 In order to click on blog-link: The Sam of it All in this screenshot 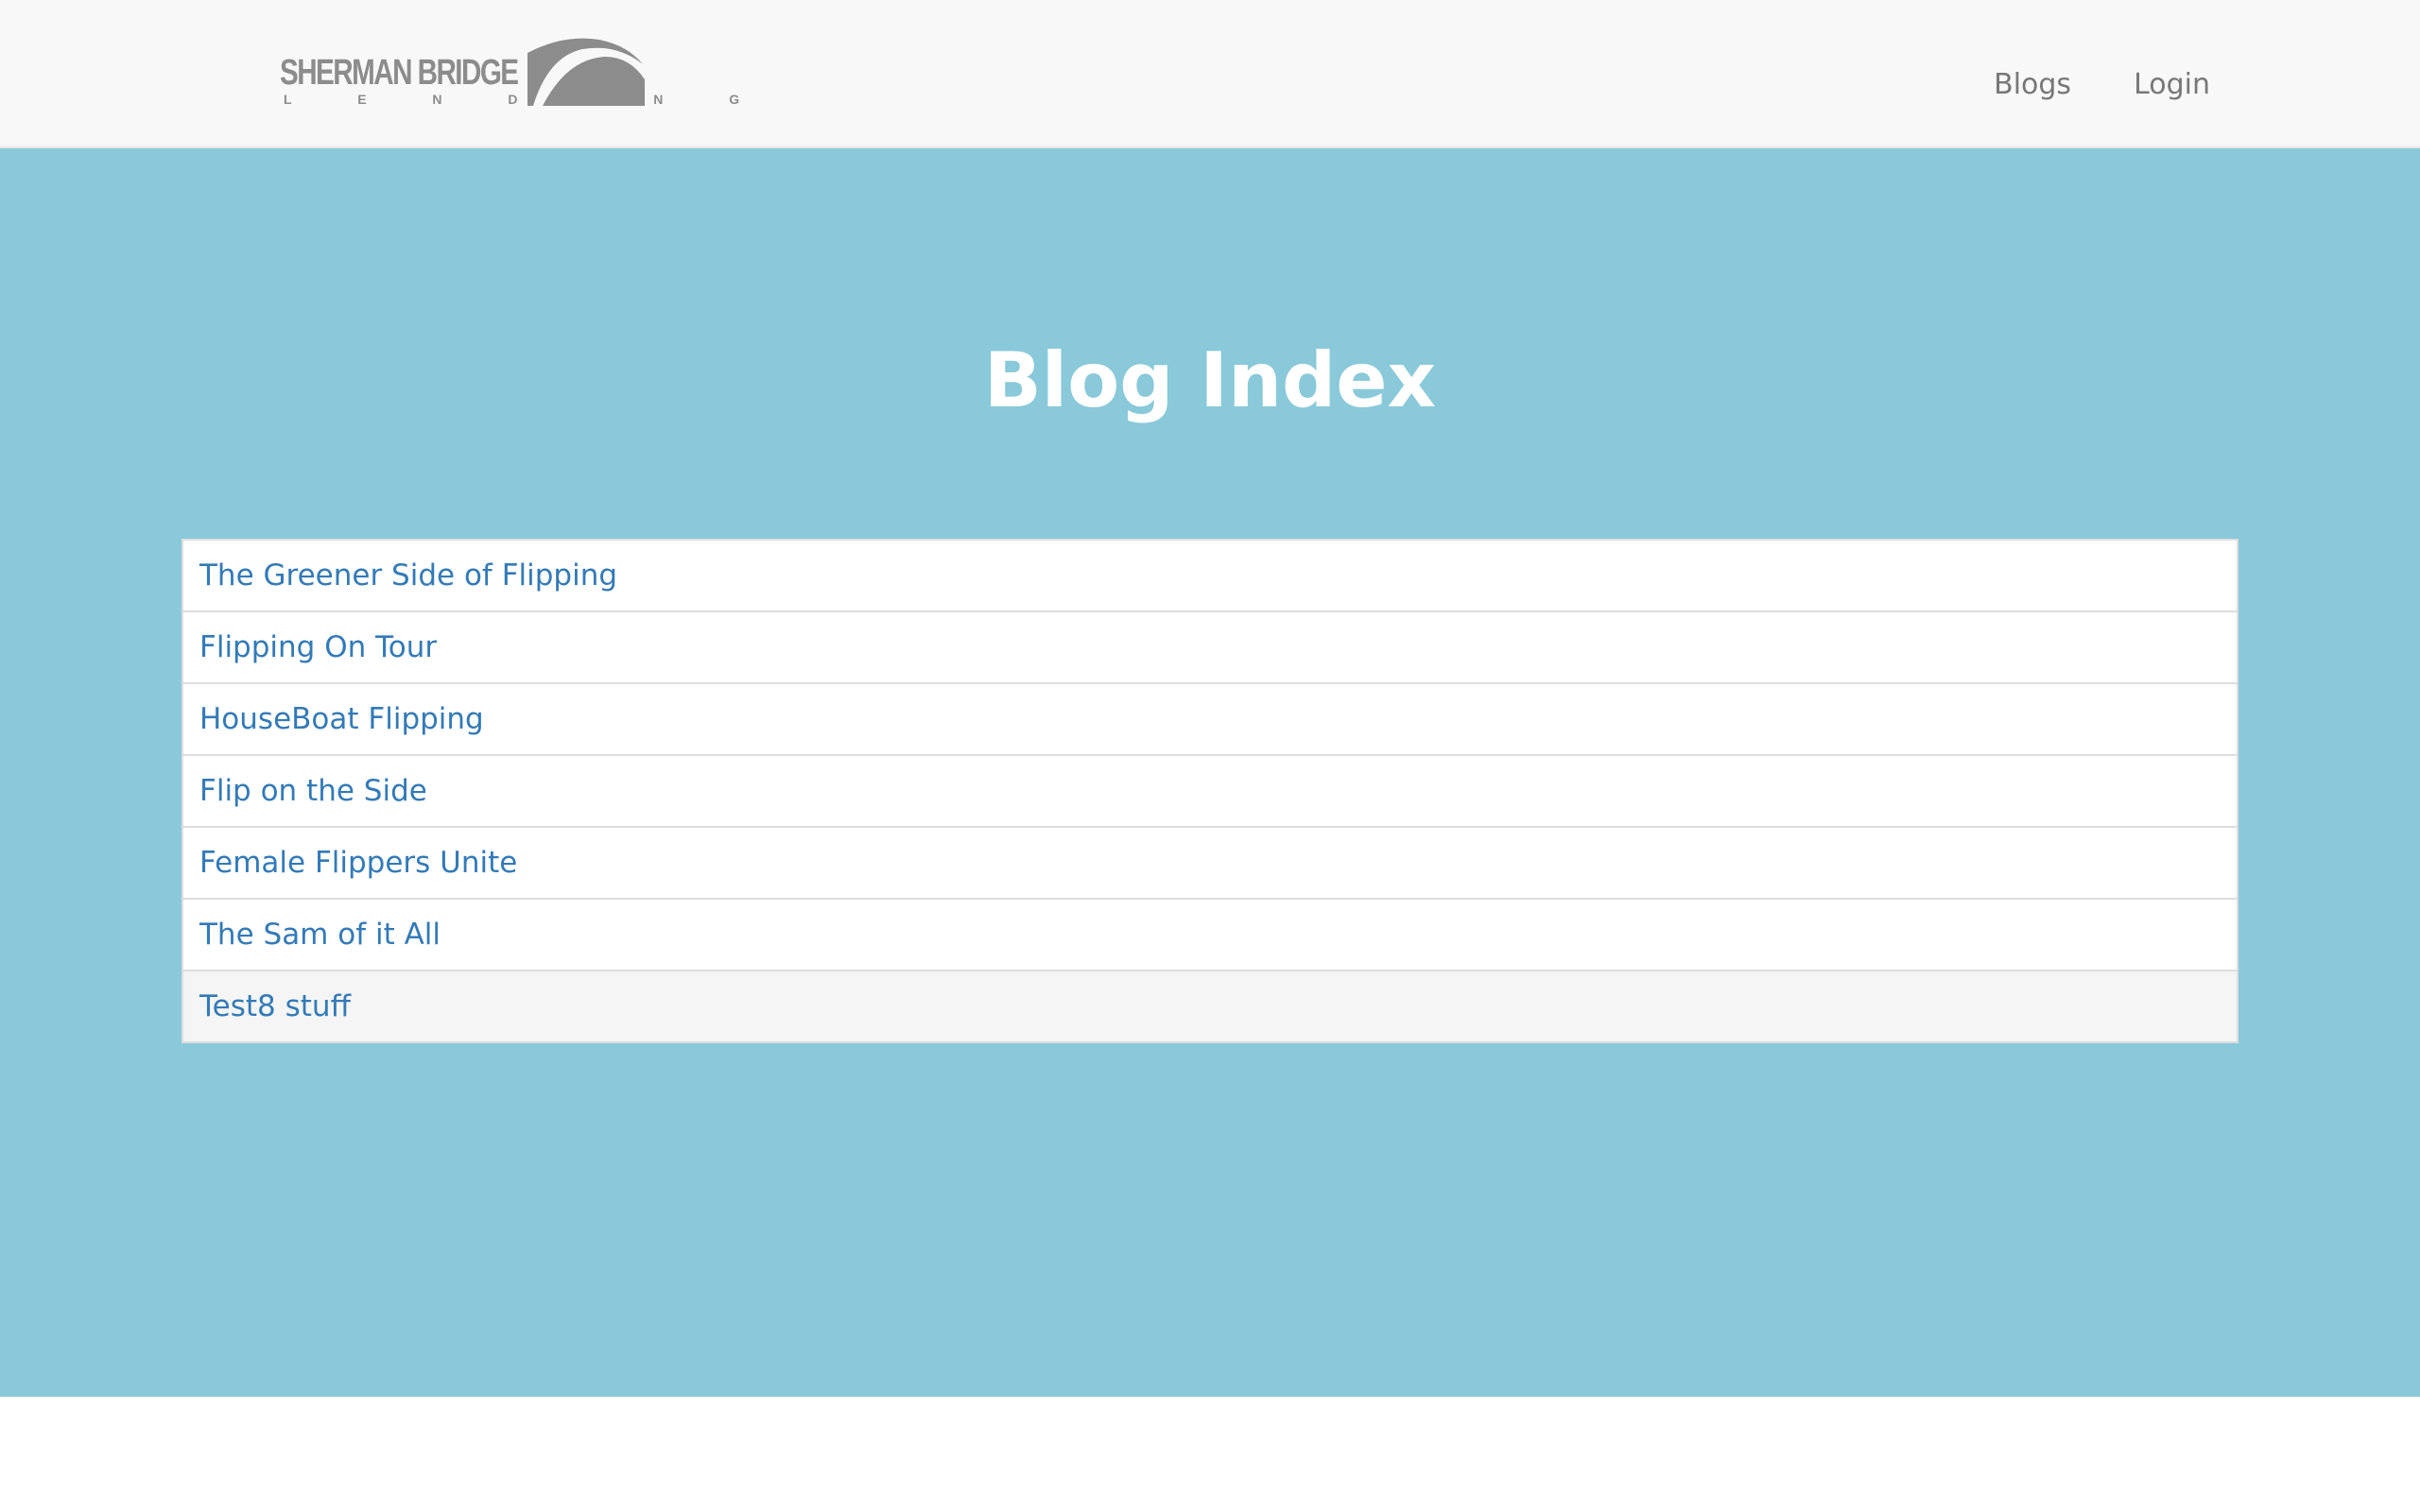, I will do `click(320, 935)`.